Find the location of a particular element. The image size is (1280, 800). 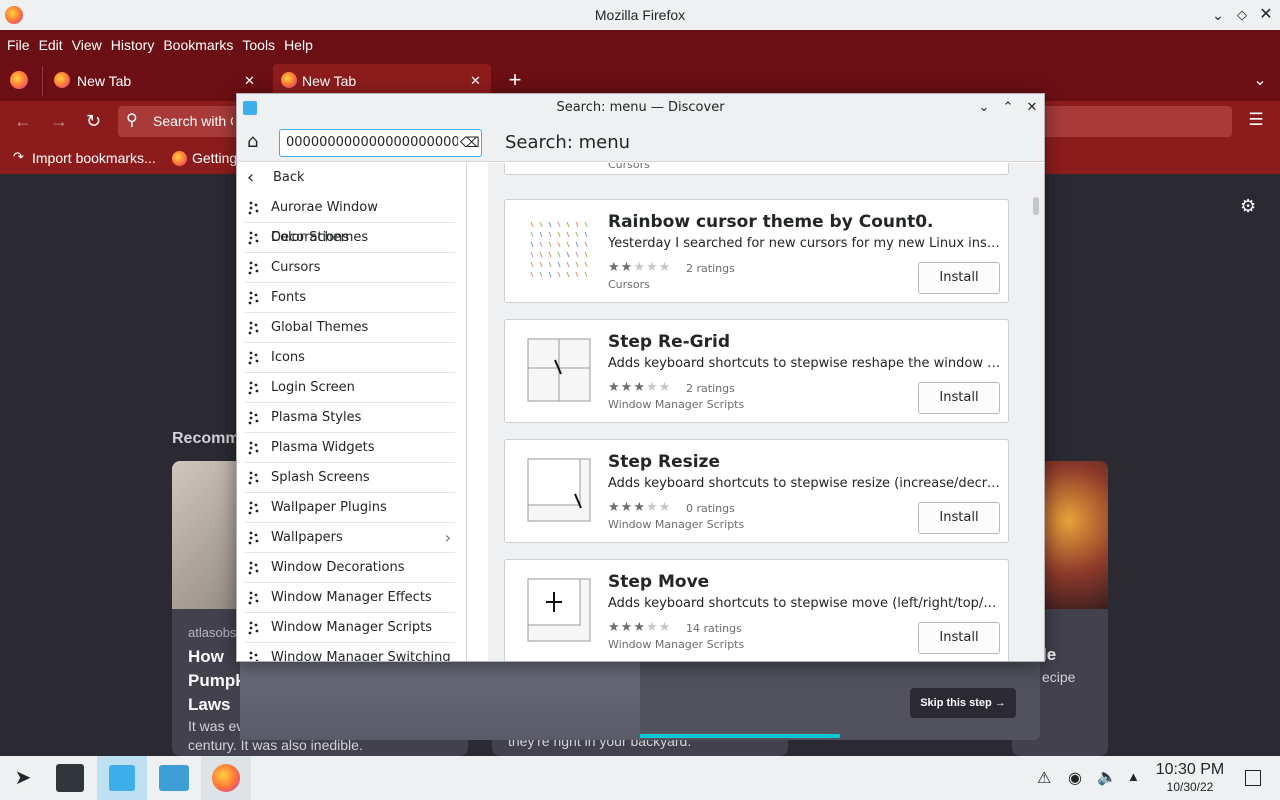

story-source: atlasobscura.com is located at coordinates (213, 632).